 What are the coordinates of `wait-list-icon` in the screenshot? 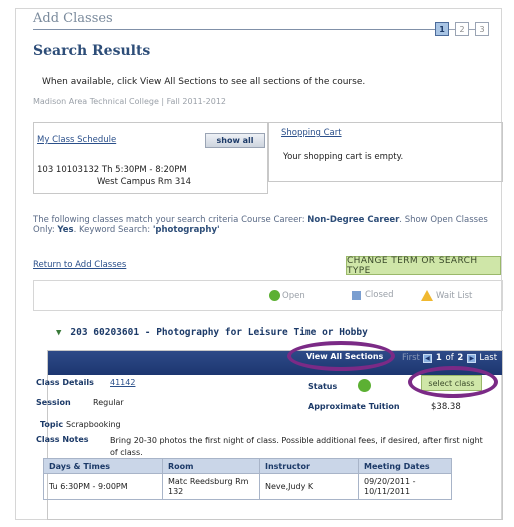 It's located at (427, 295).